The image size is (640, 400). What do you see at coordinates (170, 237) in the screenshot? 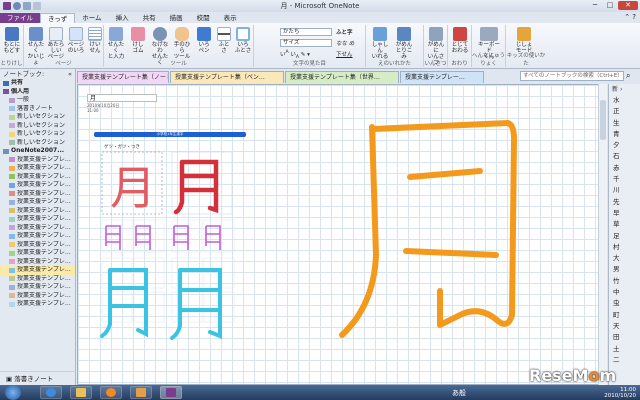
I see `worksheet-drawing: 月` at bounding box center [170, 237].